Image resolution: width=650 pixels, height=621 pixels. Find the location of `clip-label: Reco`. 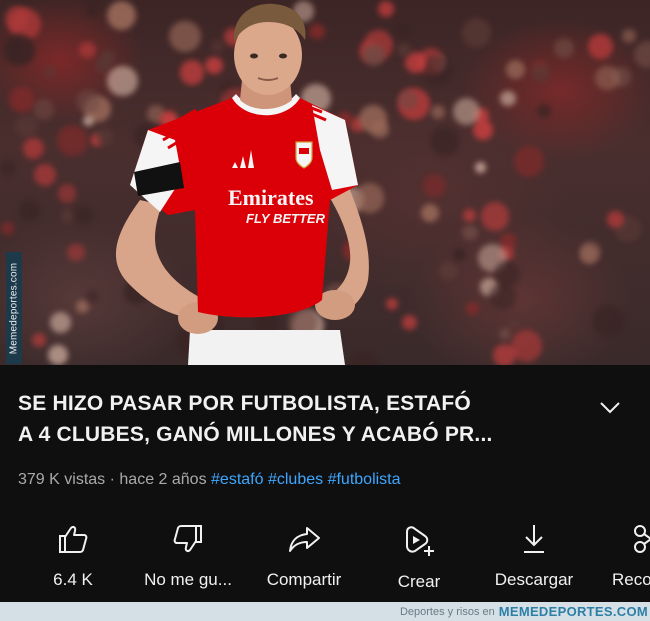

clip-label: Reco is located at coordinates (631, 579).